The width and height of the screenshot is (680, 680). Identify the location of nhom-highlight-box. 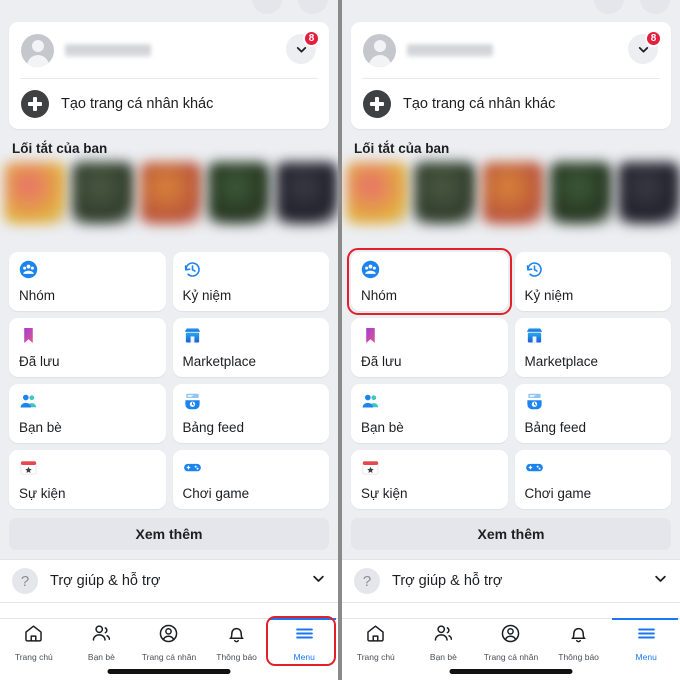
(429, 281).